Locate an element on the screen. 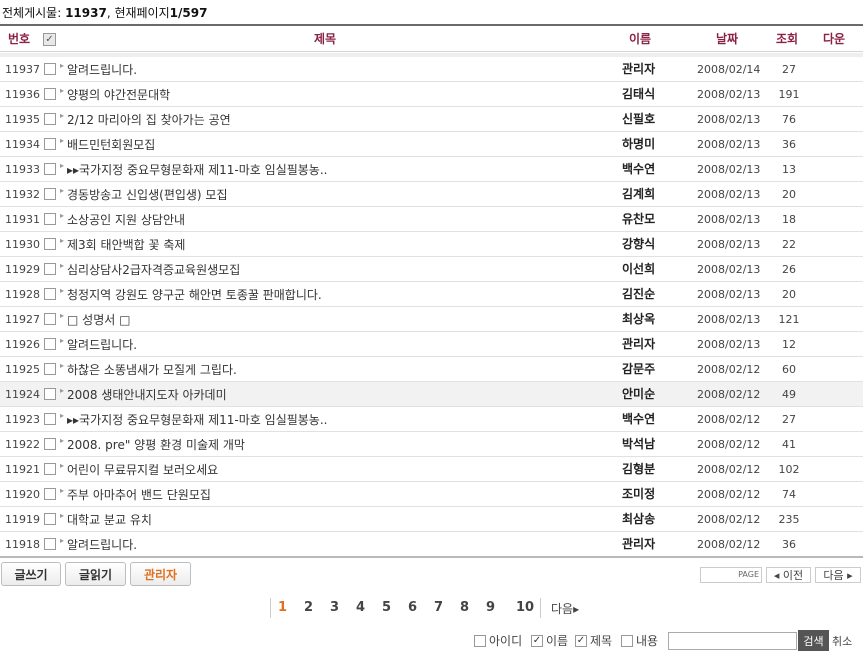 The width and height of the screenshot is (863, 660). page-link: 7 is located at coordinates (438, 607).